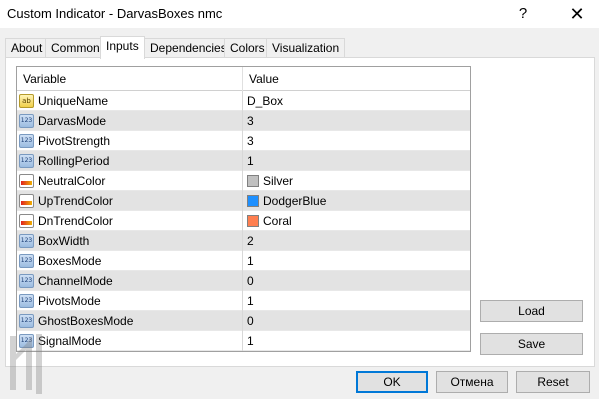 The image size is (599, 399). I want to click on input-row-ghostboxesmode: 123 GhostBoxesMode 0, so click(243, 321).